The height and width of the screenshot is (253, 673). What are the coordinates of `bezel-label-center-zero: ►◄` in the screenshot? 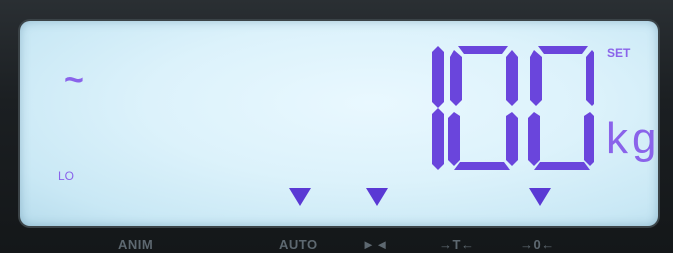 It's located at (375, 244).